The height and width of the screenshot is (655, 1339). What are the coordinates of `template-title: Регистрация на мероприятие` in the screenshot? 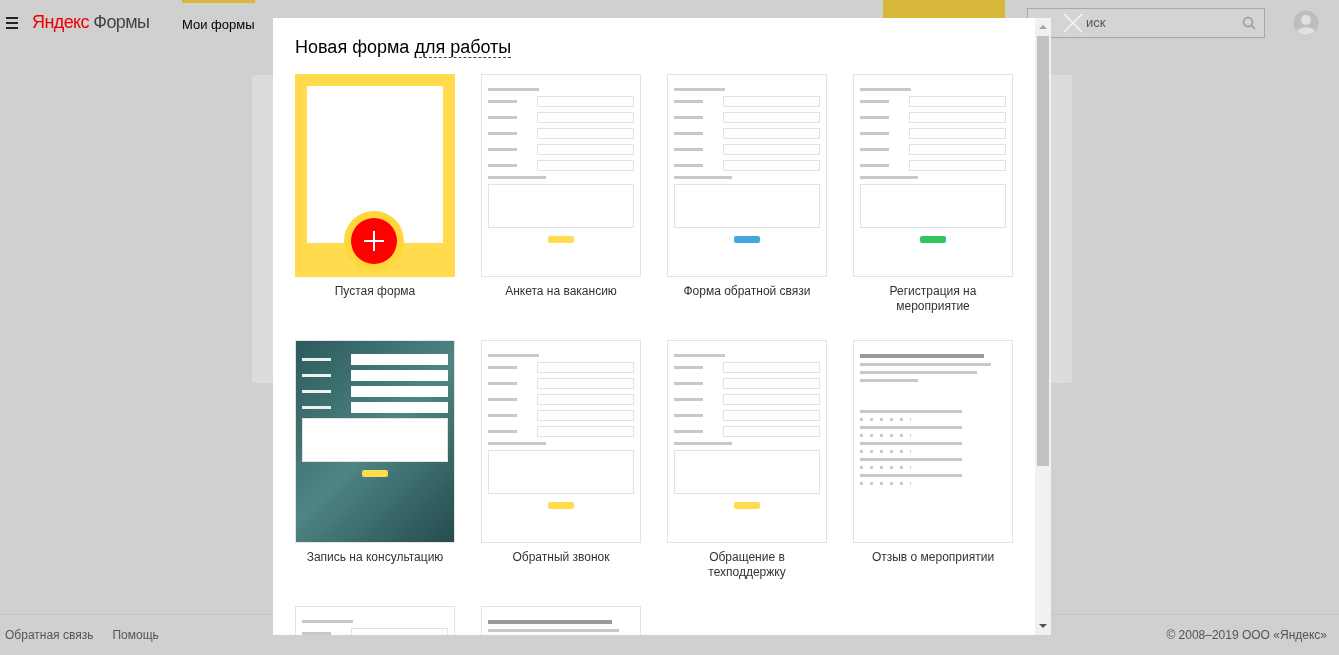 It's located at (933, 300).